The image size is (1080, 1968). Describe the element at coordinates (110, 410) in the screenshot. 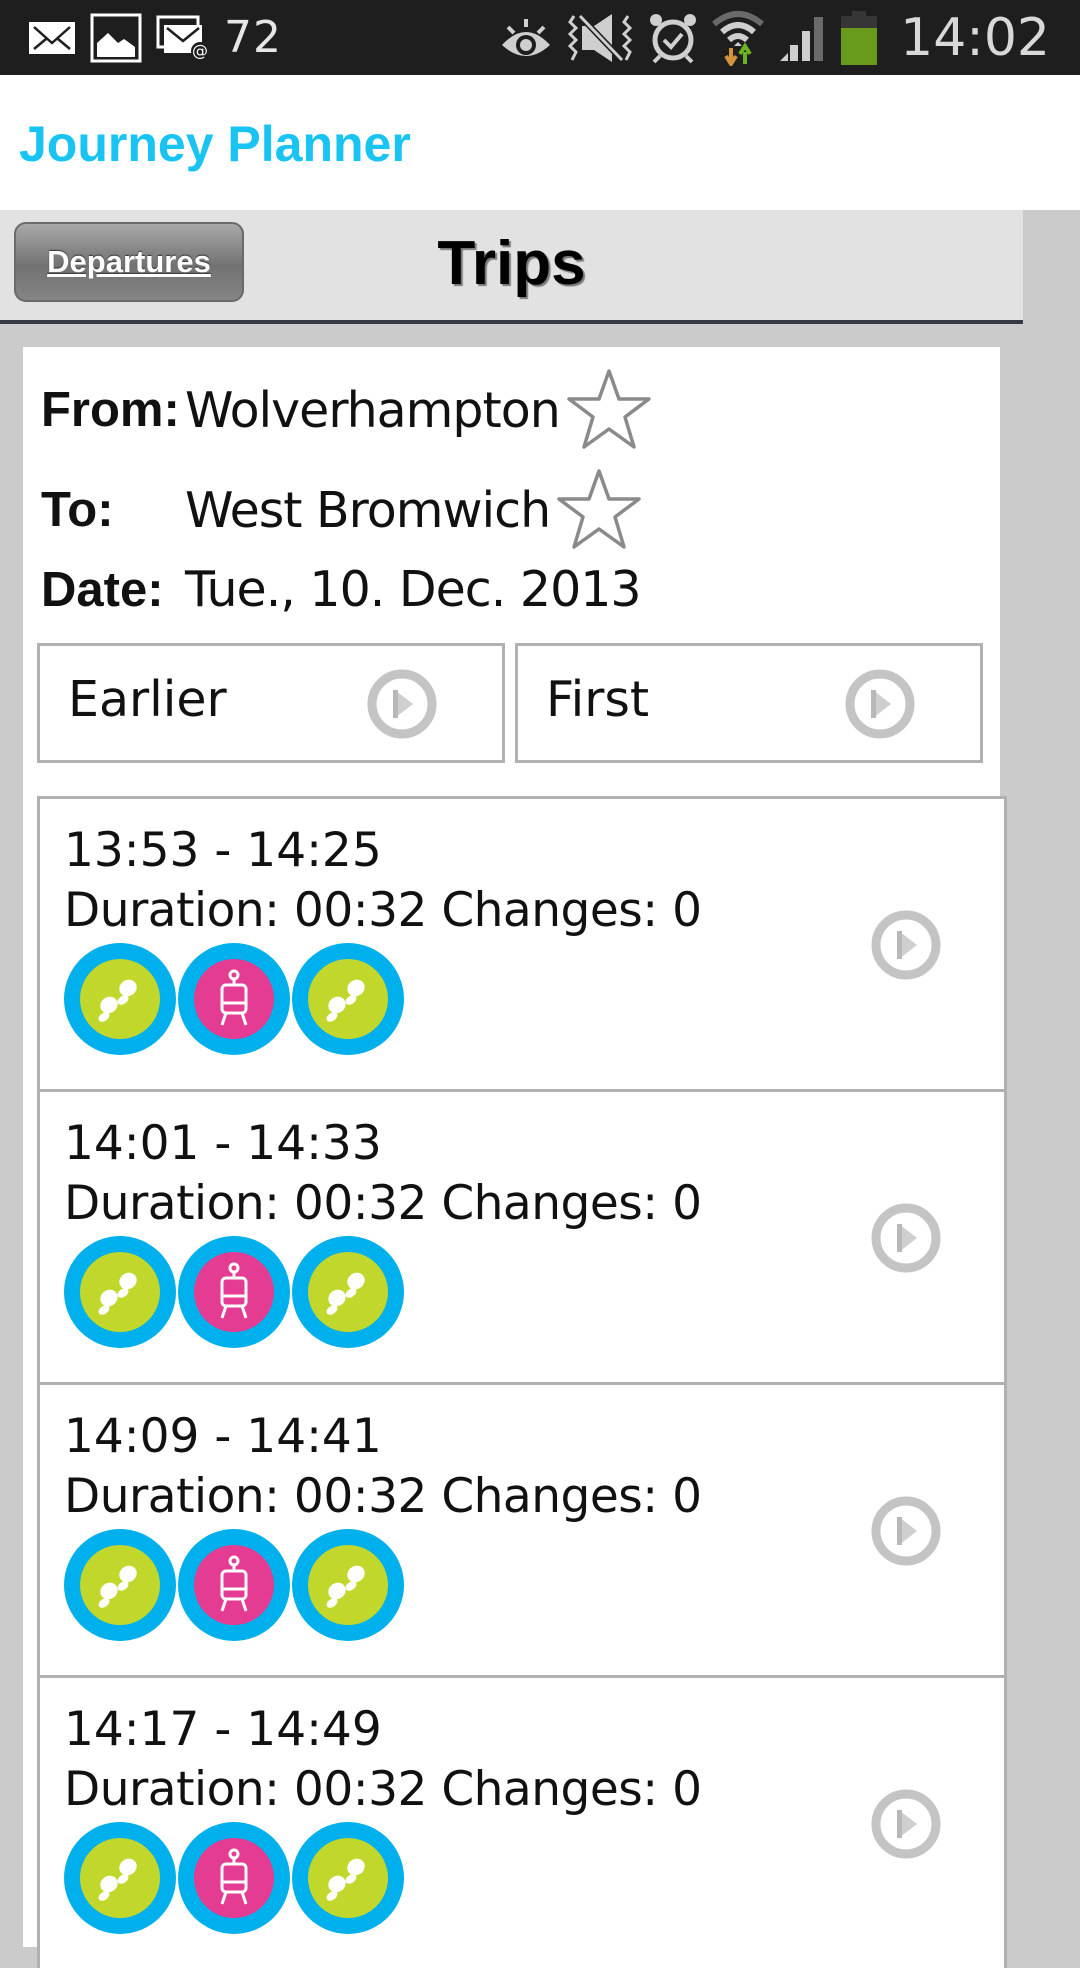

I see `from-label: From:` at that location.